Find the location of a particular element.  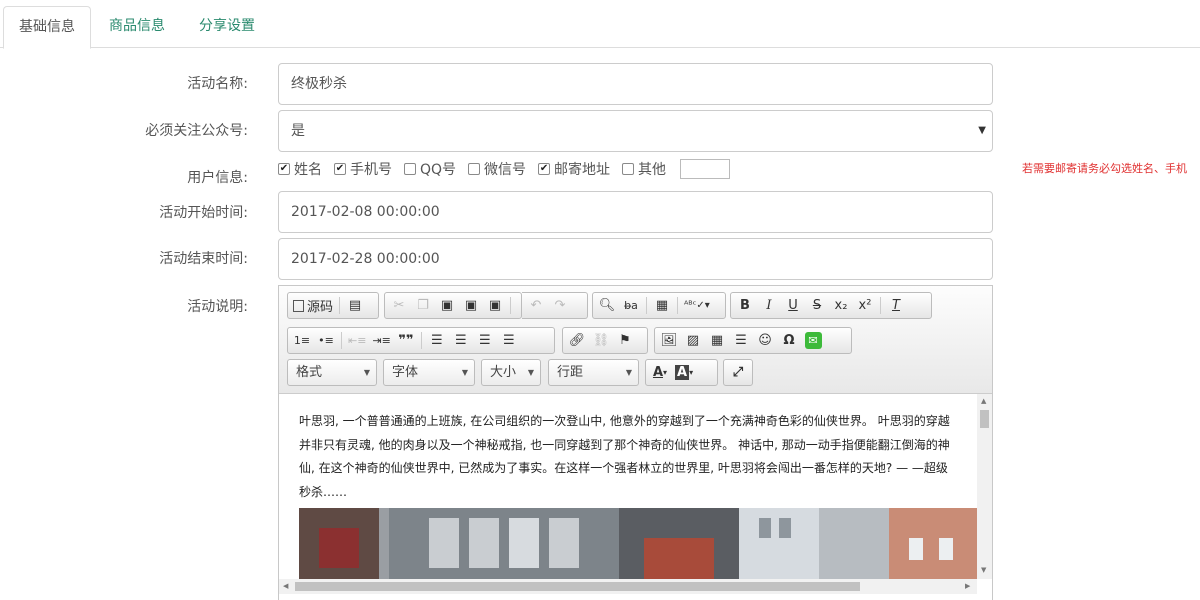

editor-toolbar: 源码 ▤ ✂ ❐ ▣ ▣ ▣ ↶ ↷ 🔍︎ b̶a ▦ ᴬᴮᶜ✓▾ B I U is located at coordinates (635, 340).